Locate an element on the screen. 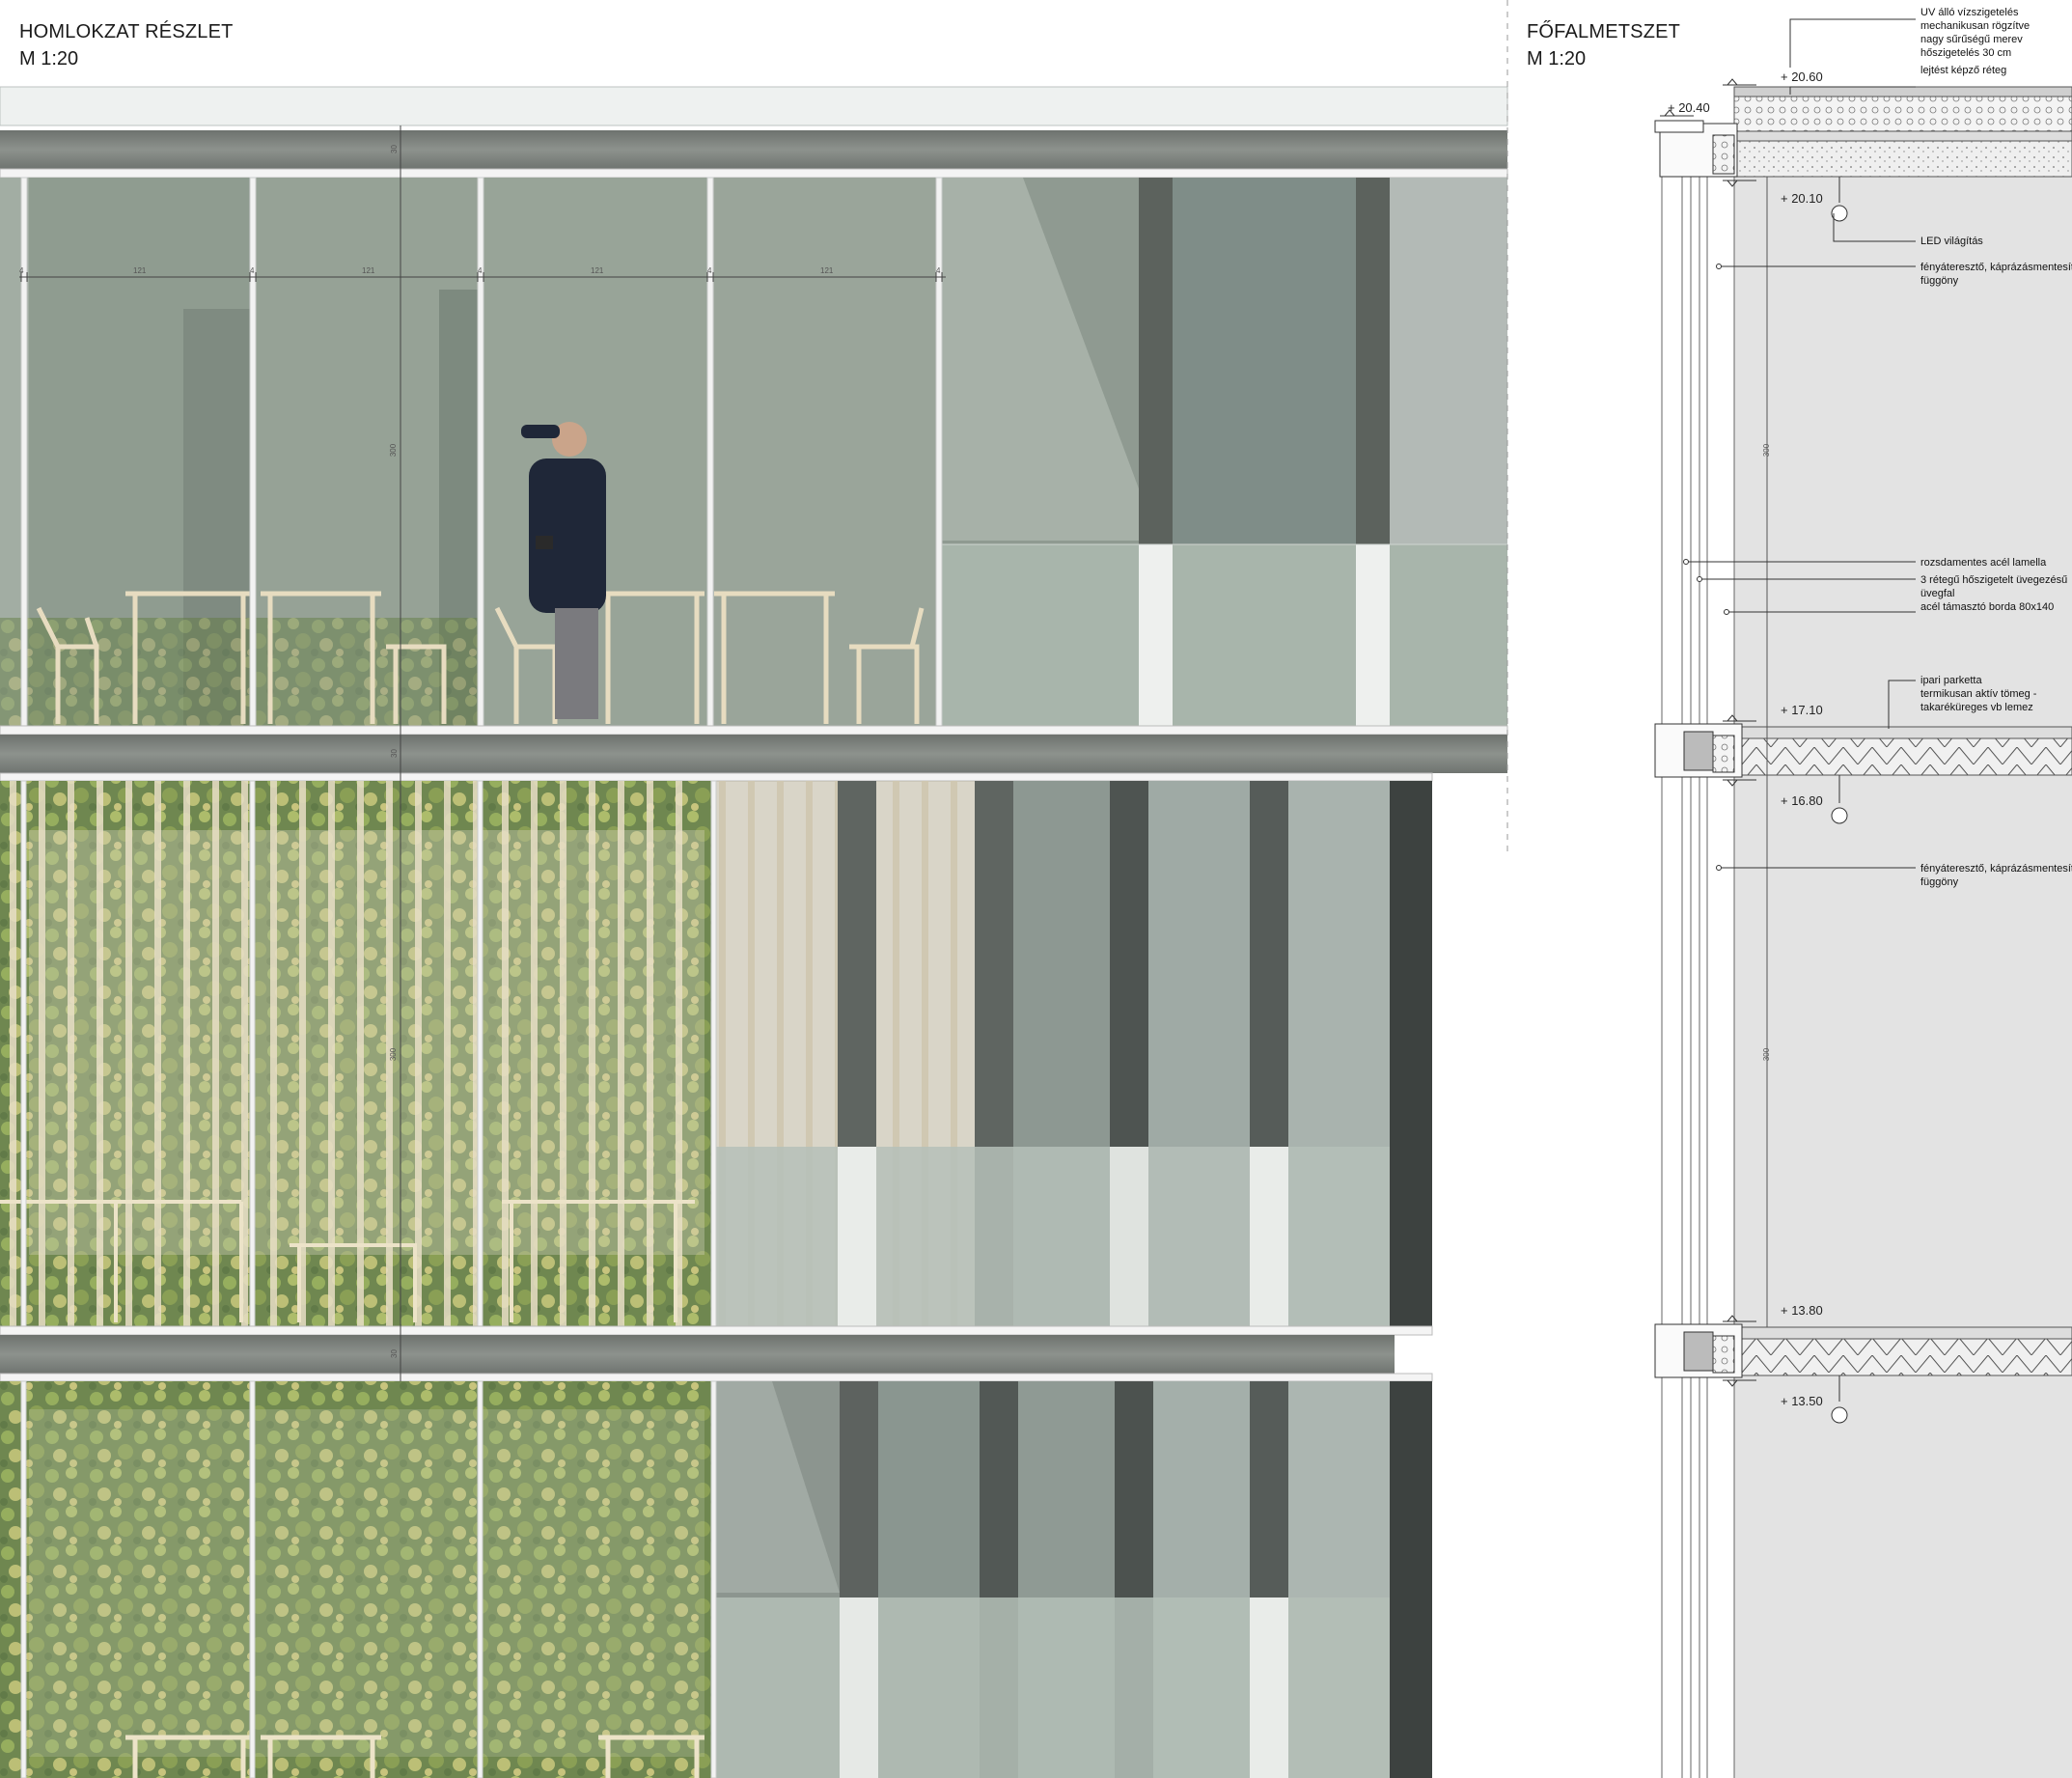 This screenshot has width=2072, height=1778. annotation-curtain-2-line-2: függöny is located at coordinates (1939, 882).